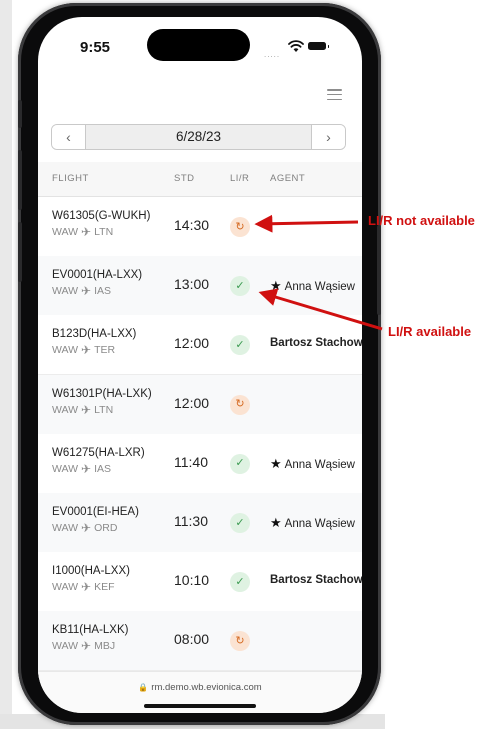 The width and height of the screenshot is (499, 729). I want to click on annotation-lir-available: LI/R available, so click(430, 331).